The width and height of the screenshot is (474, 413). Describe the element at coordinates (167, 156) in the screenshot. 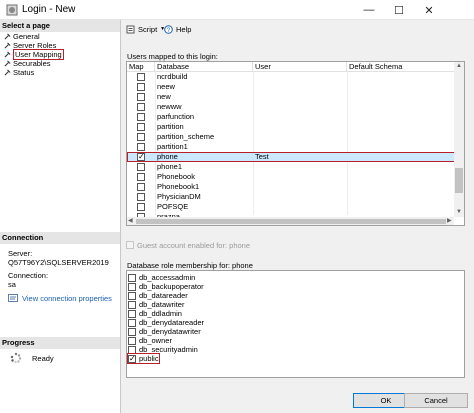

I see `database-cell: phone` at that location.